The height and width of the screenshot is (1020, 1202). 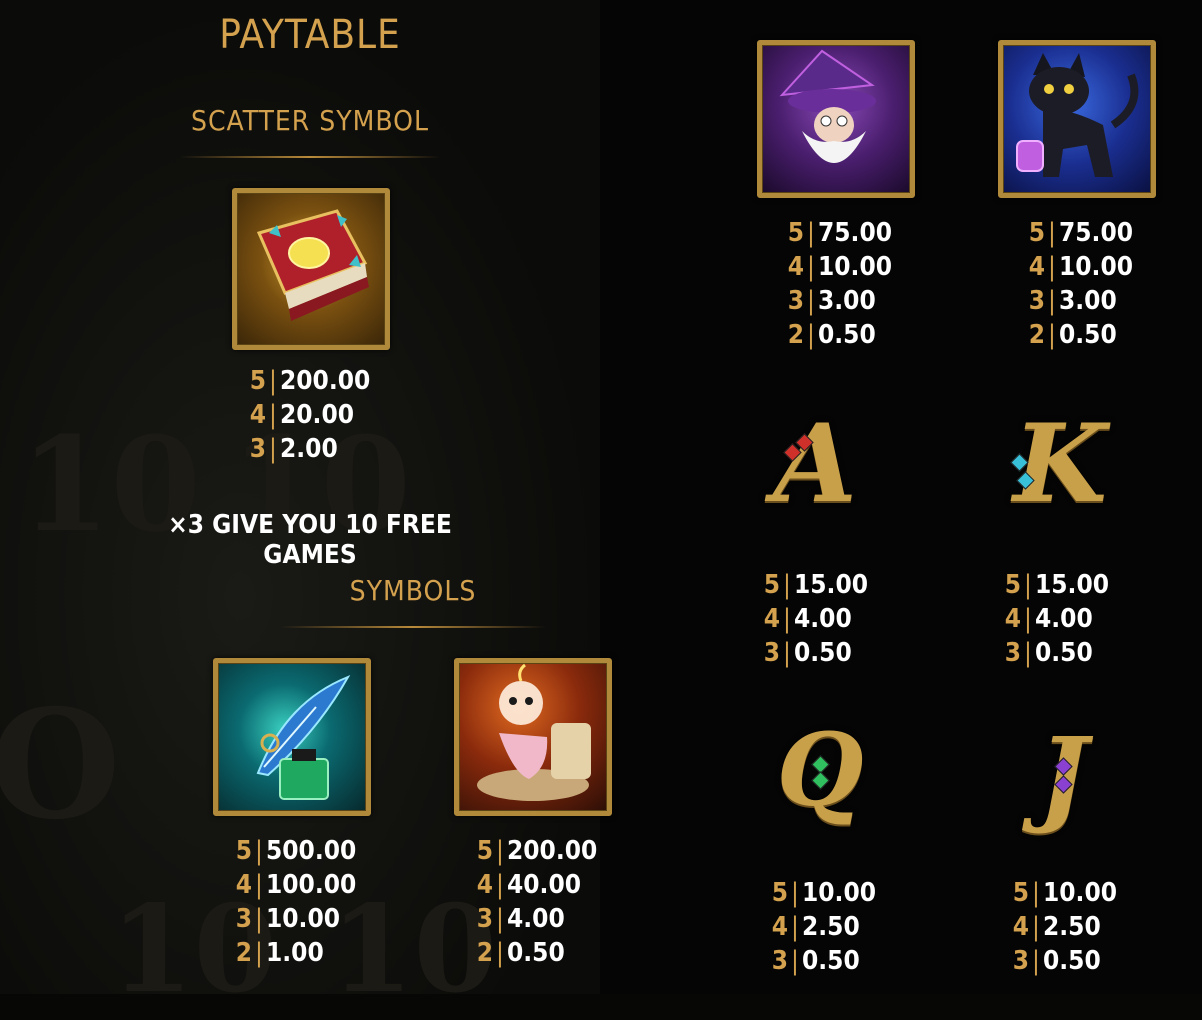 I want to click on letter-k-icon: K, so click(x=1060, y=470).